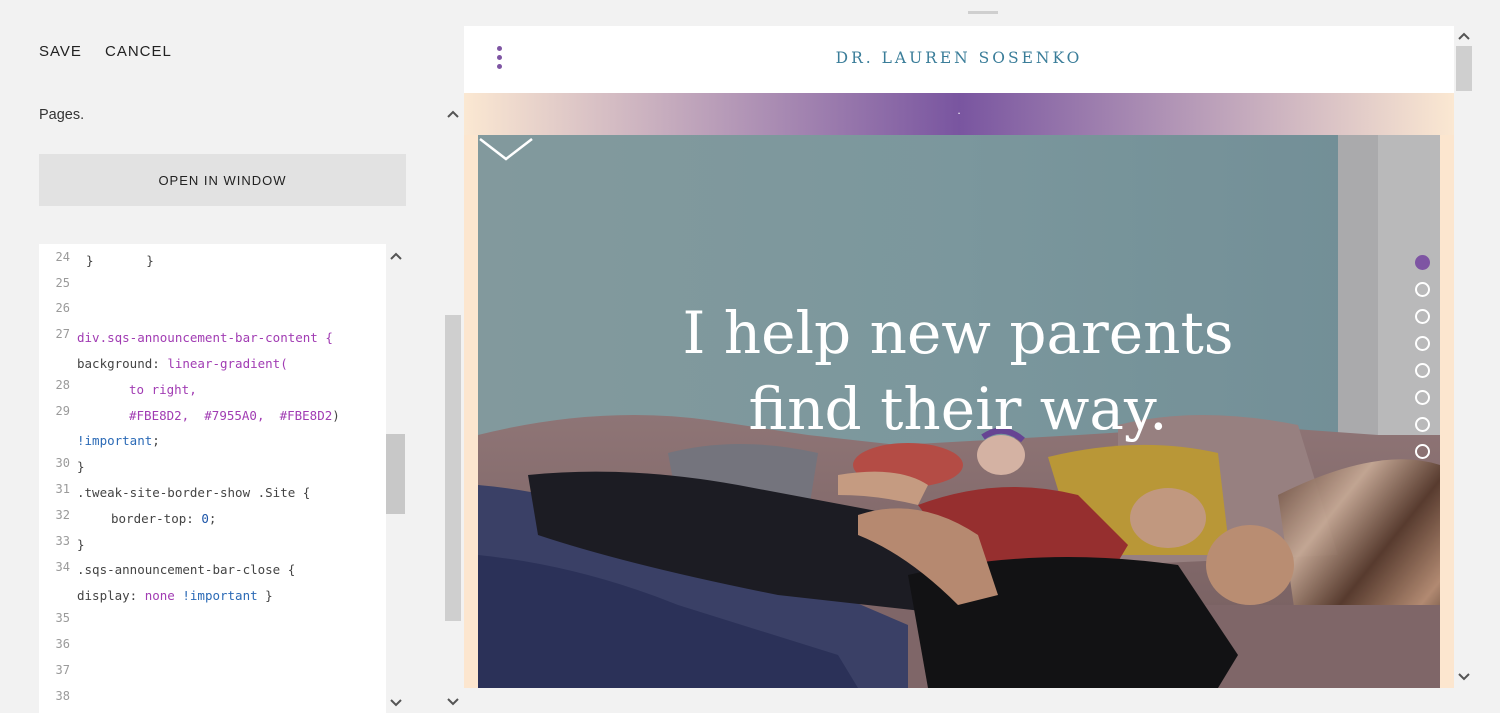 Image resolution: width=1500 pixels, height=713 pixels. I want to click on line-number: 26, so click(62, 308).